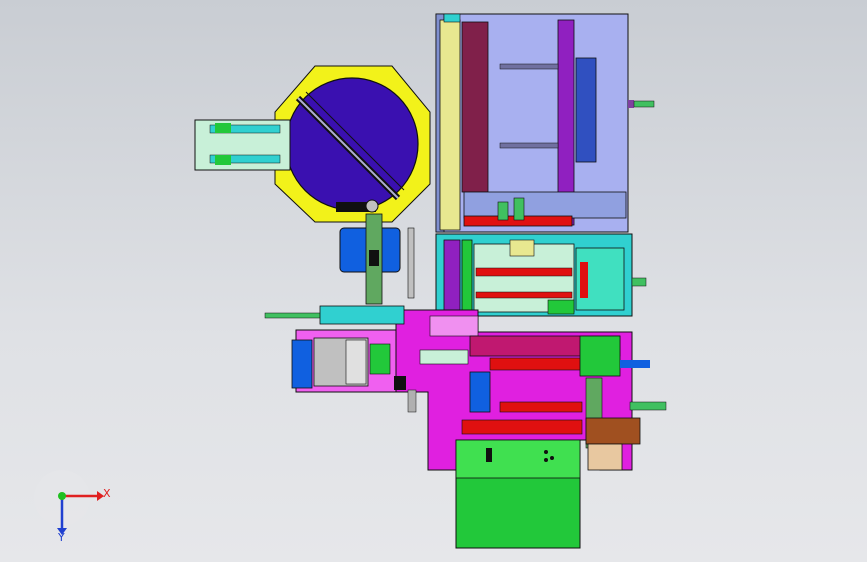 This screenshot has width=867, height=562. Describe the element at coordinates (72, 507) in the screenshot. I see `coordinate-triad: X Y` at that location.